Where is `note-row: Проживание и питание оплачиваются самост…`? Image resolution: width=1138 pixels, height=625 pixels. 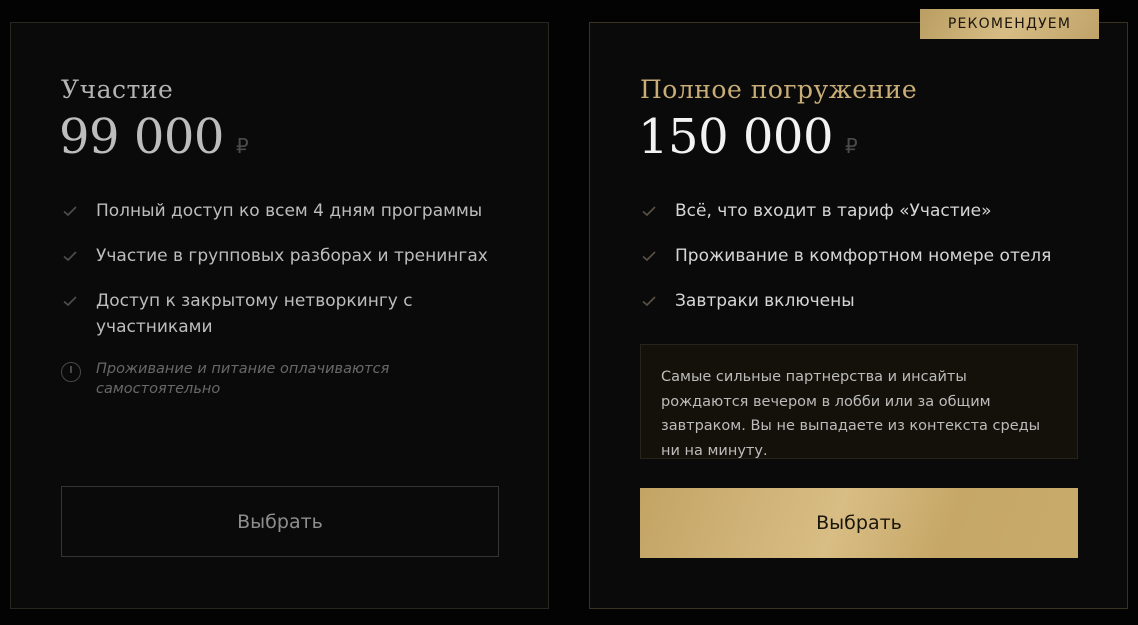
note-row: Проживание и питание оплачиваются самост… is located at coordinates (281, 379).